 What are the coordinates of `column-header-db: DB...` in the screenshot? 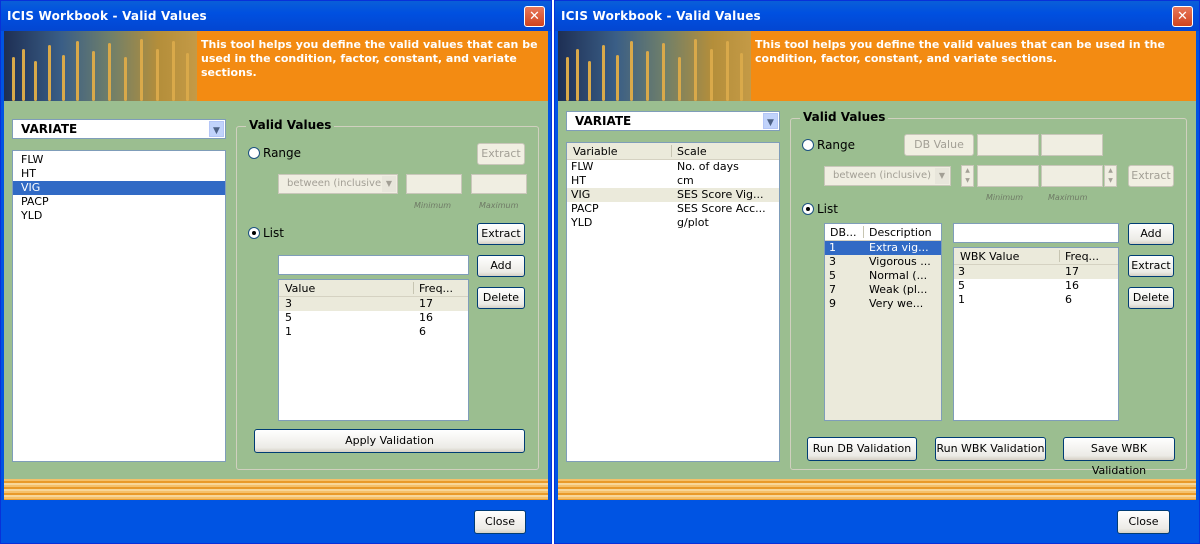 It's located at (843, 232).